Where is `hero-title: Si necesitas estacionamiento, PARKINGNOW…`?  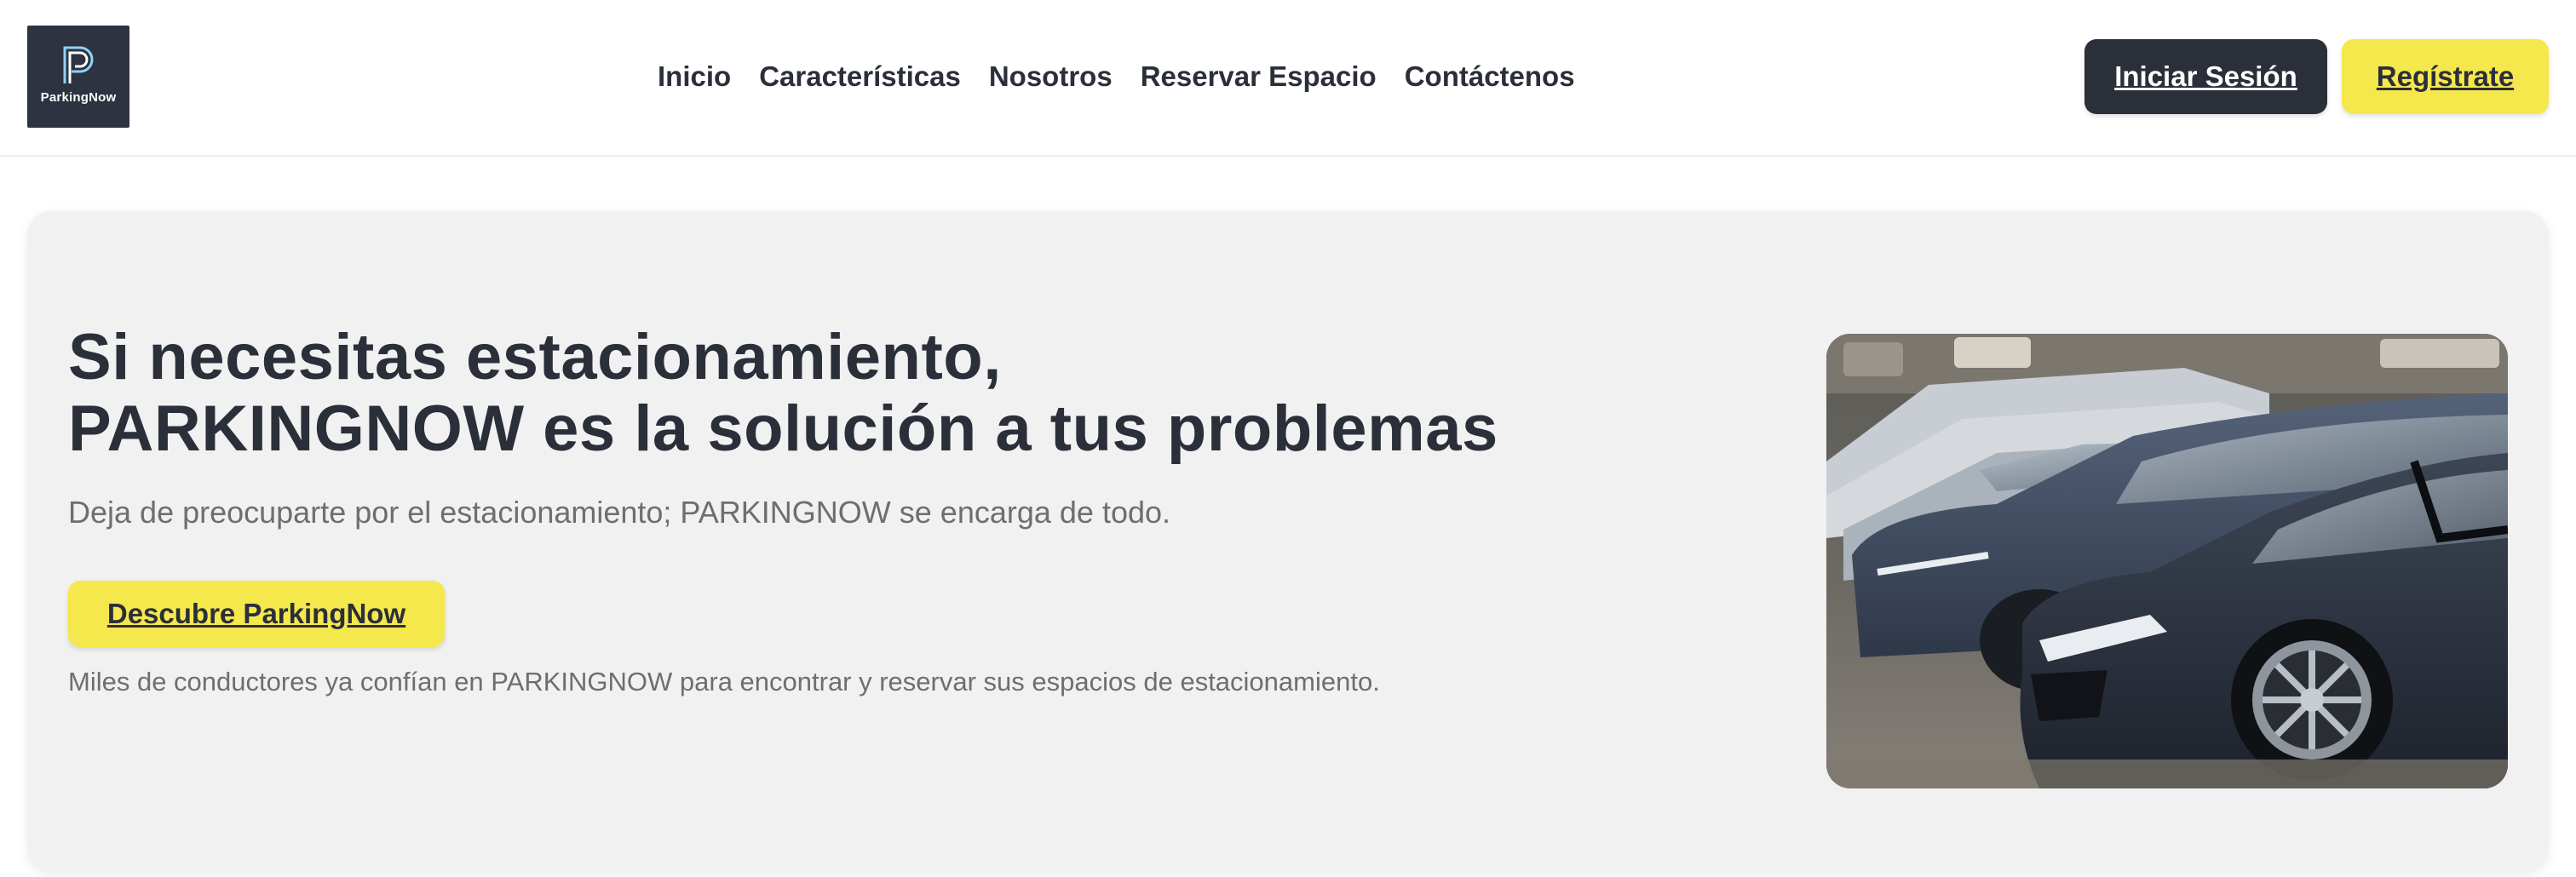 hero-title: Si necesitas estacionamiento, PARKINGNOW… is located at coordinates (878, 393).